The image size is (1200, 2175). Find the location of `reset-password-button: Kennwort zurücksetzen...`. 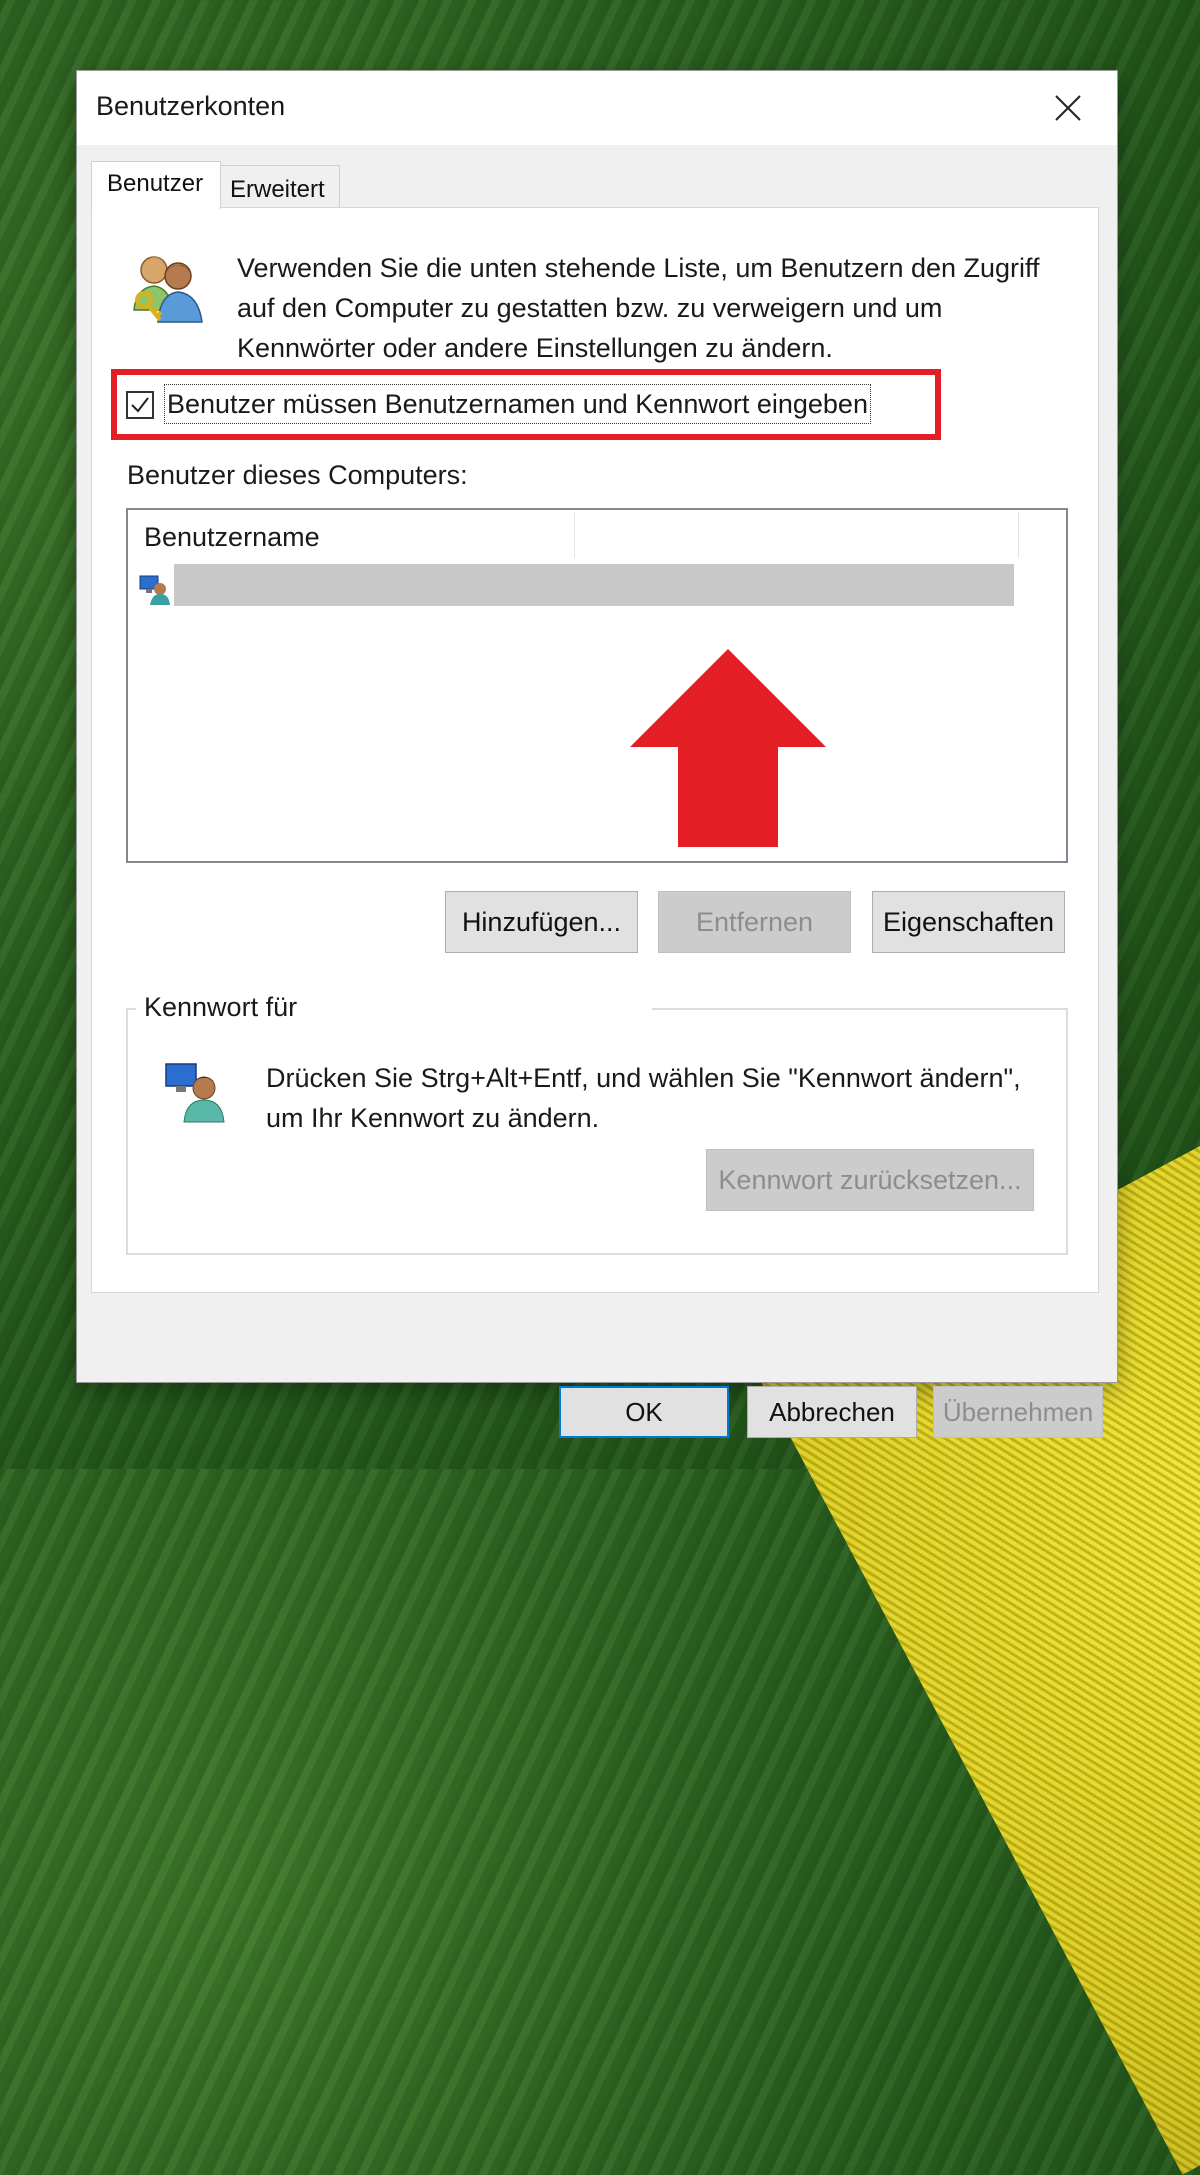

reset-password-button: Kennwort zurücksetzen... is located at coordinates (870, 1180).